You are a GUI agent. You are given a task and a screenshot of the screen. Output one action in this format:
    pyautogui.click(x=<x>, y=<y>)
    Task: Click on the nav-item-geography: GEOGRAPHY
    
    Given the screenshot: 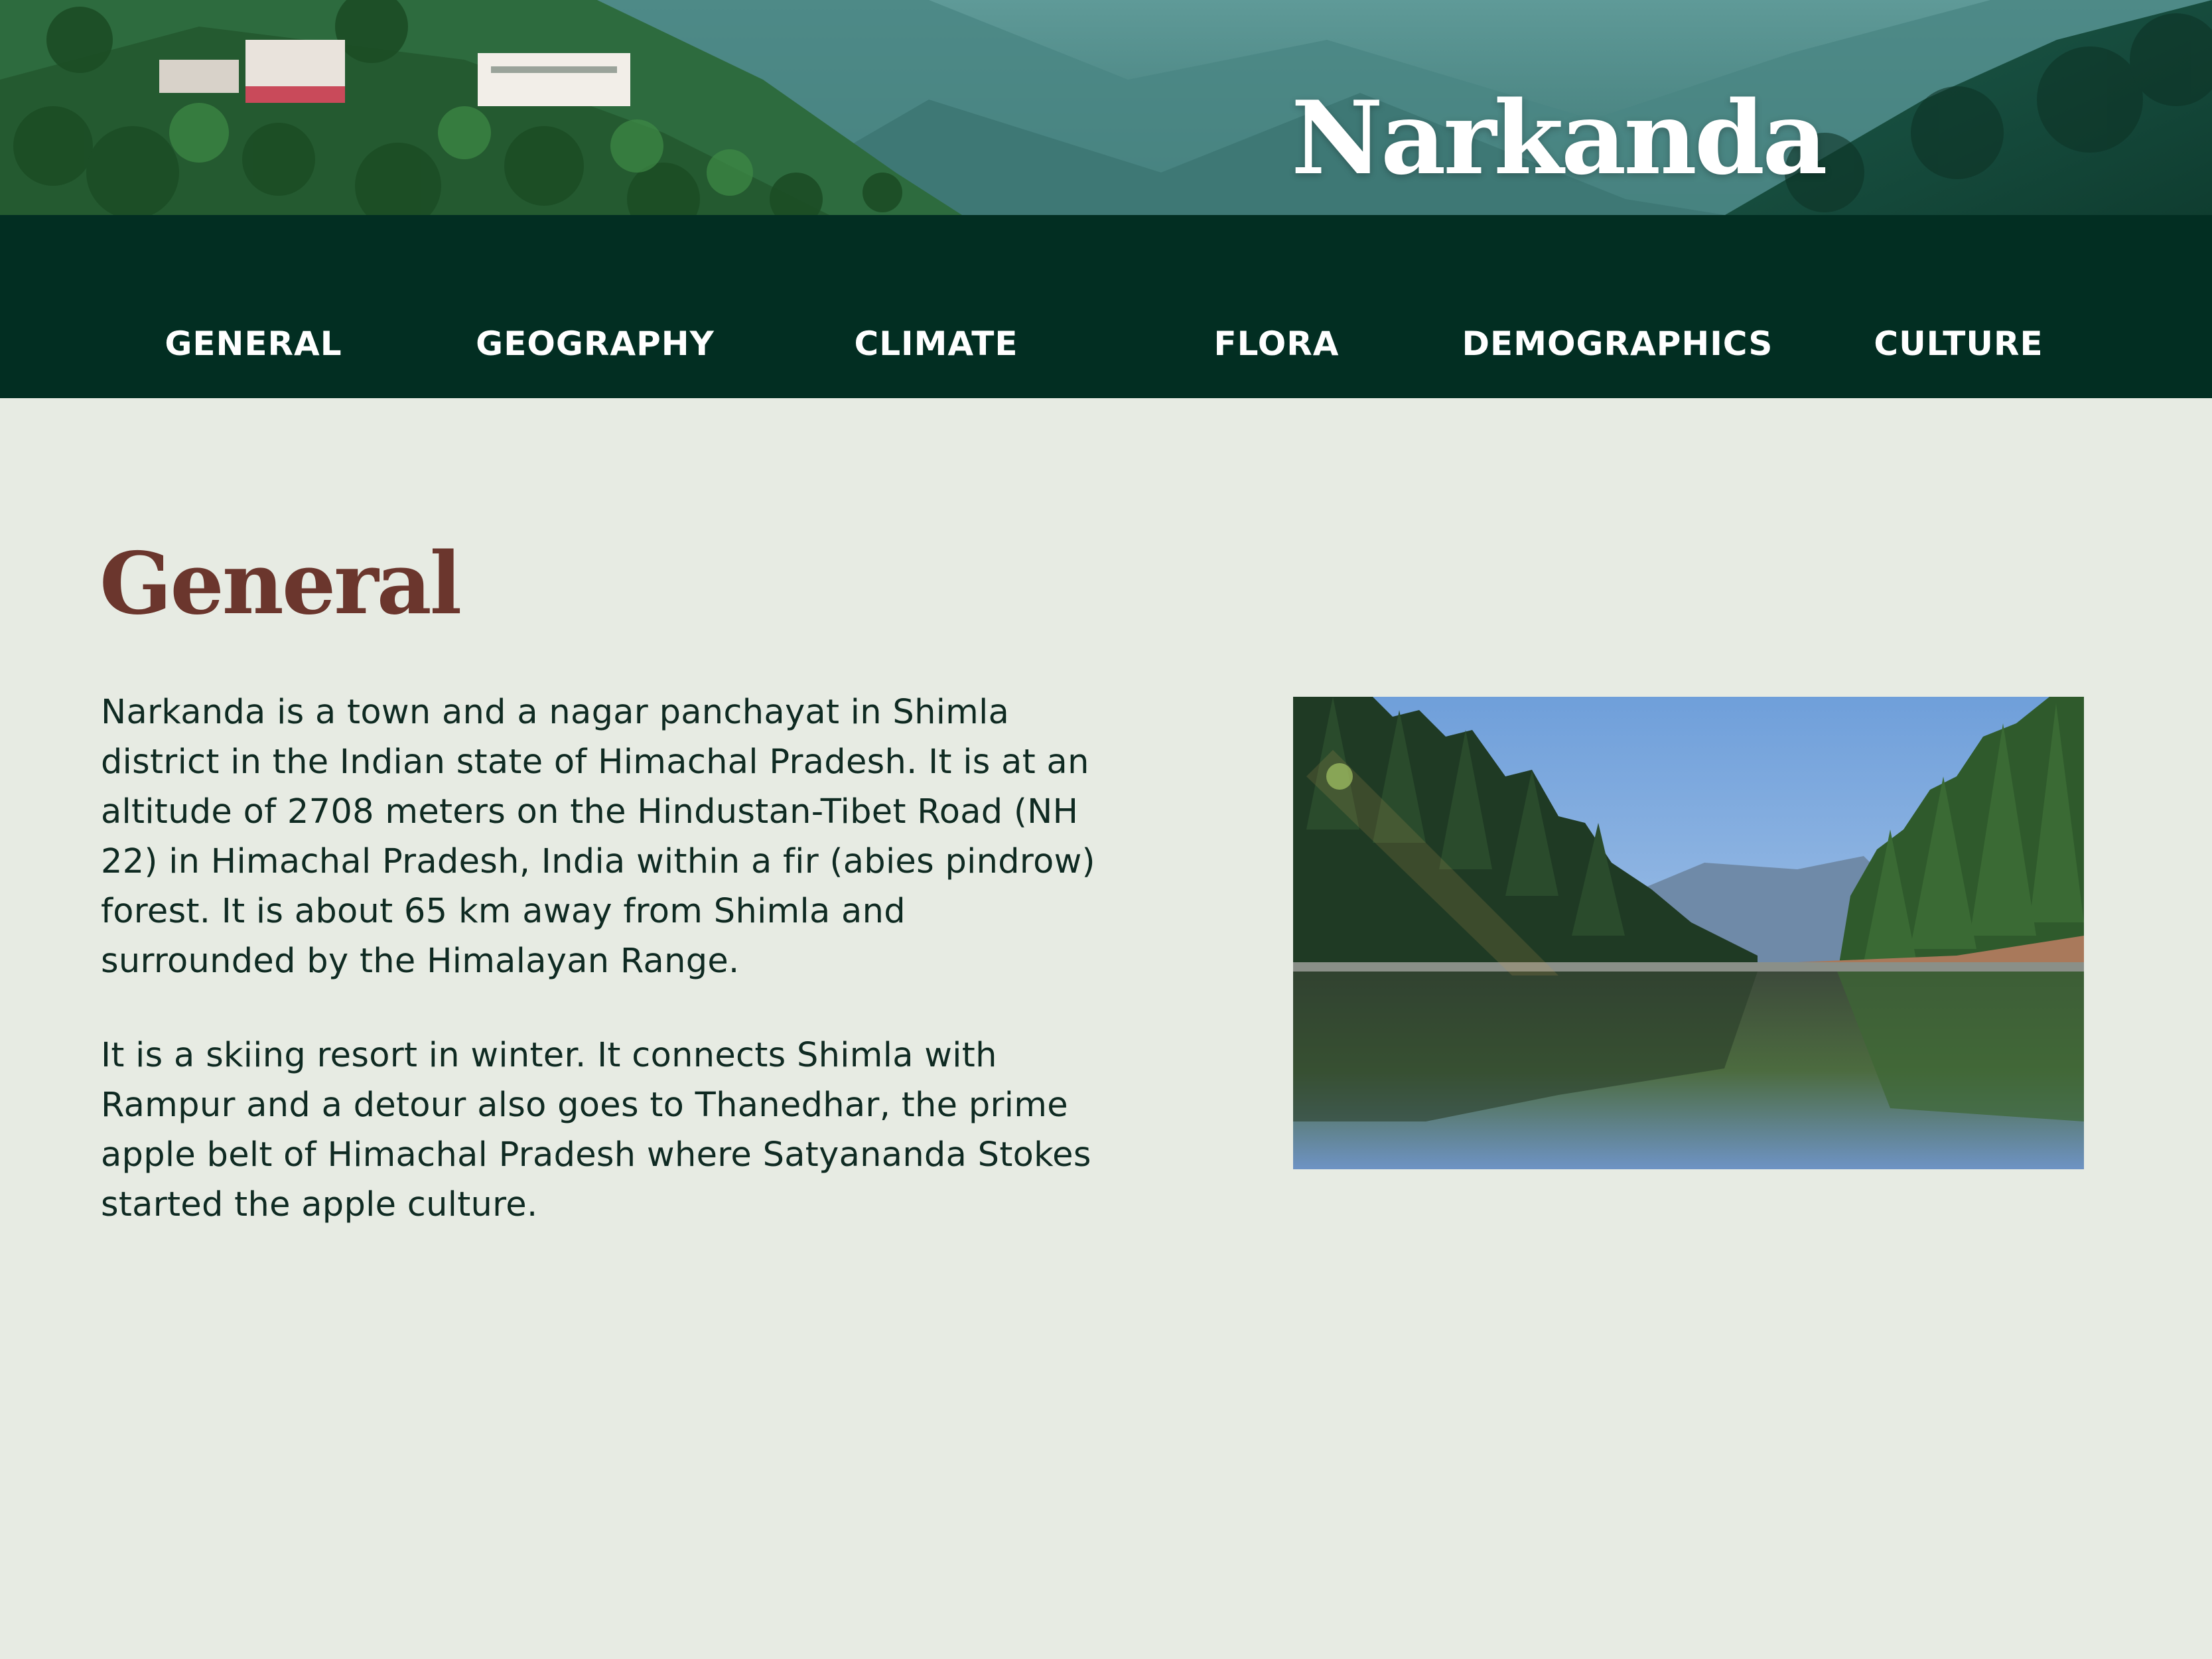 What is the action you would take?
    pyautogui.click(x=595, y=344)
    